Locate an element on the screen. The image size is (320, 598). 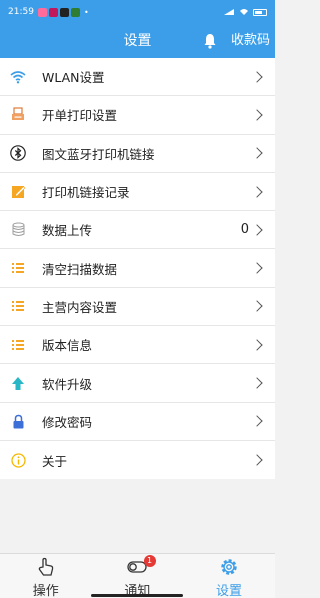
menu-item-label: 打印机链接记录 is located at coordinates (86, 193).